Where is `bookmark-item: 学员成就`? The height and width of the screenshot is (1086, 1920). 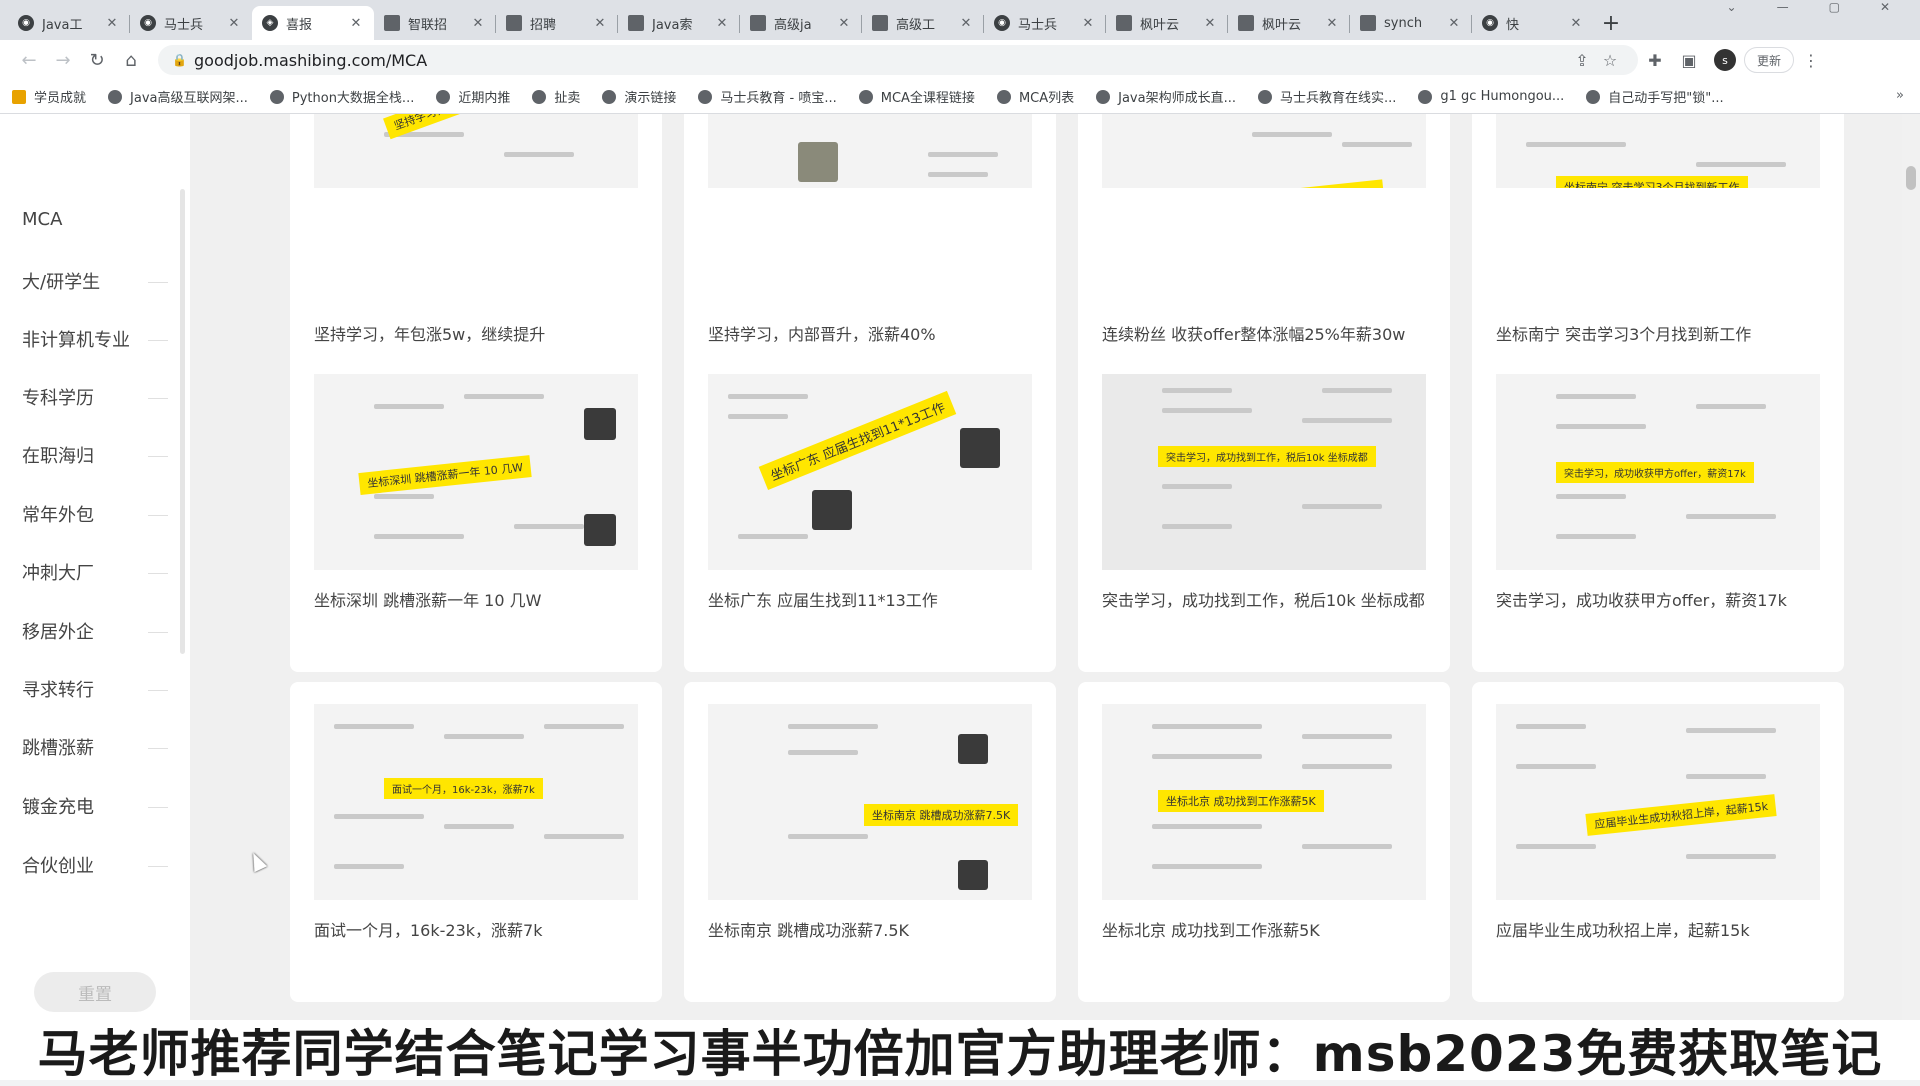 bookmark-item: 学员成就 is located at coordinates (49, 96).